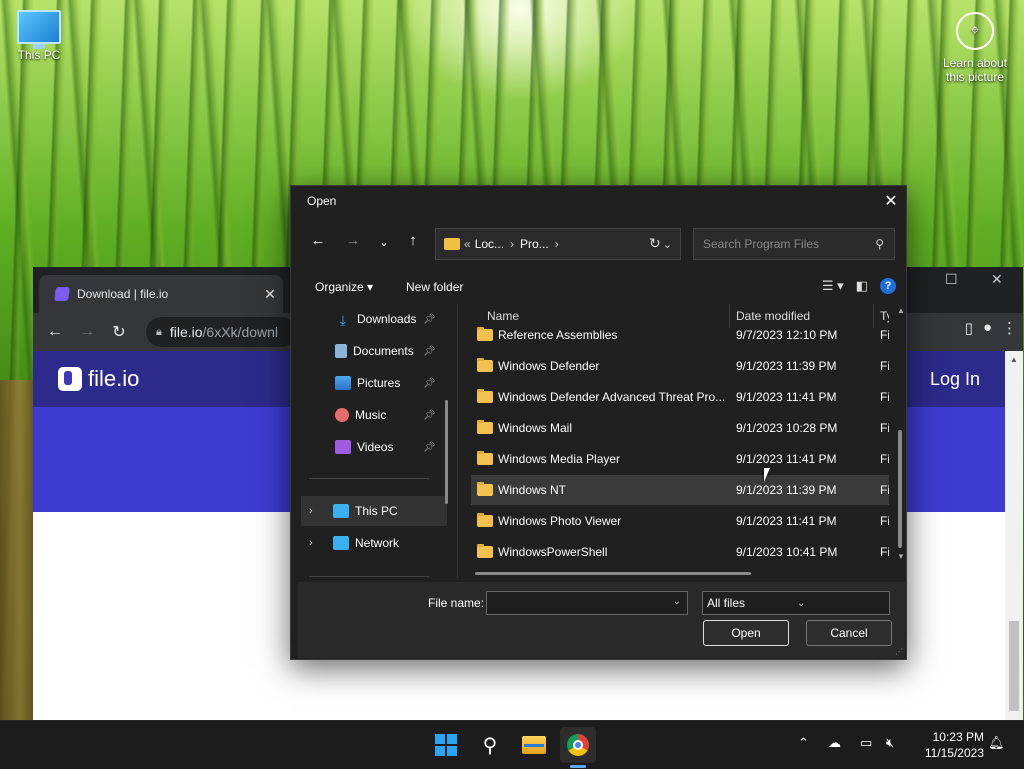  What do you see at coordinates (796, 603) in the screenshot?
I see `file-type-select: All files ⌄` at bounding box center [796, 603].